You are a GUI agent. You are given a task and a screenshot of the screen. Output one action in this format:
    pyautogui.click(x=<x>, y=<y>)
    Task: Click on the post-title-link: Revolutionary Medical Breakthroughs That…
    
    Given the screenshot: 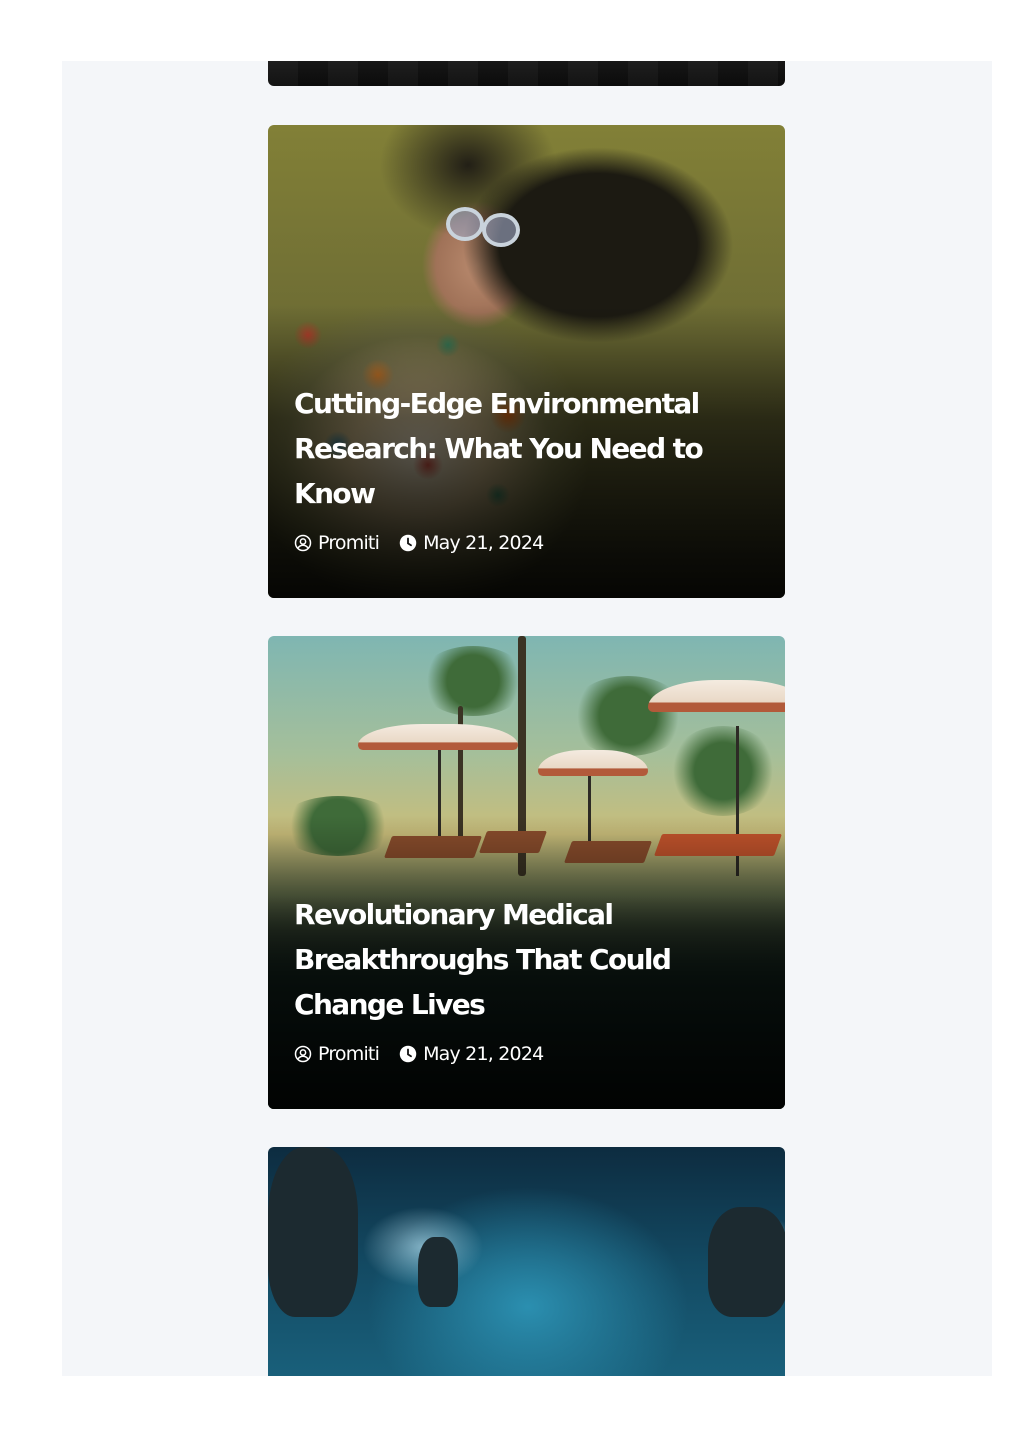 What is the action you would take?
    pyautogui.click(x=526, y=959)
    